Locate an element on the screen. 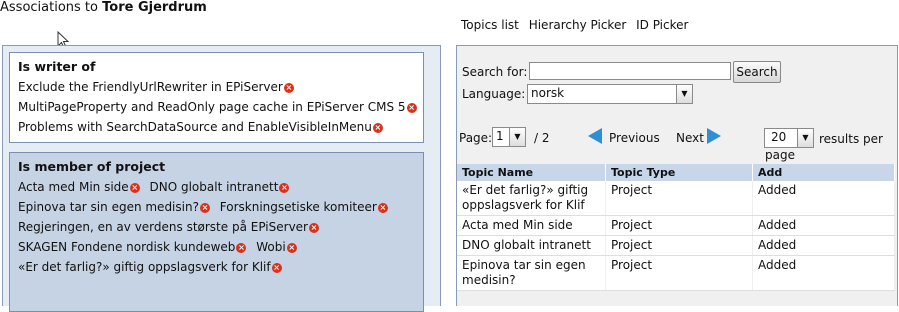 This screenshot has height=312, width=899. column-header-topic-name: Topic Name is located at coordinates (532, 172).